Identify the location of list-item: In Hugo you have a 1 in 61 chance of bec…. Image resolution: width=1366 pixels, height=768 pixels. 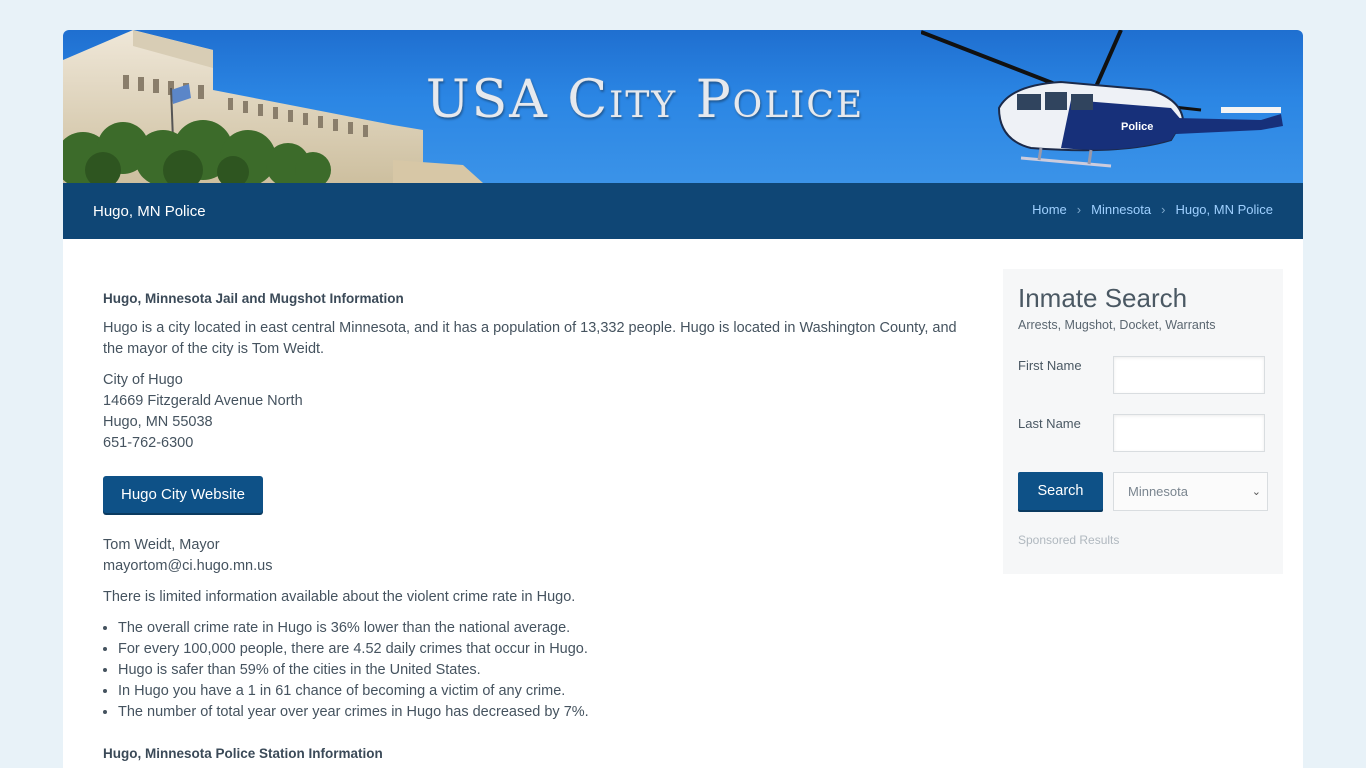
(540, 691).